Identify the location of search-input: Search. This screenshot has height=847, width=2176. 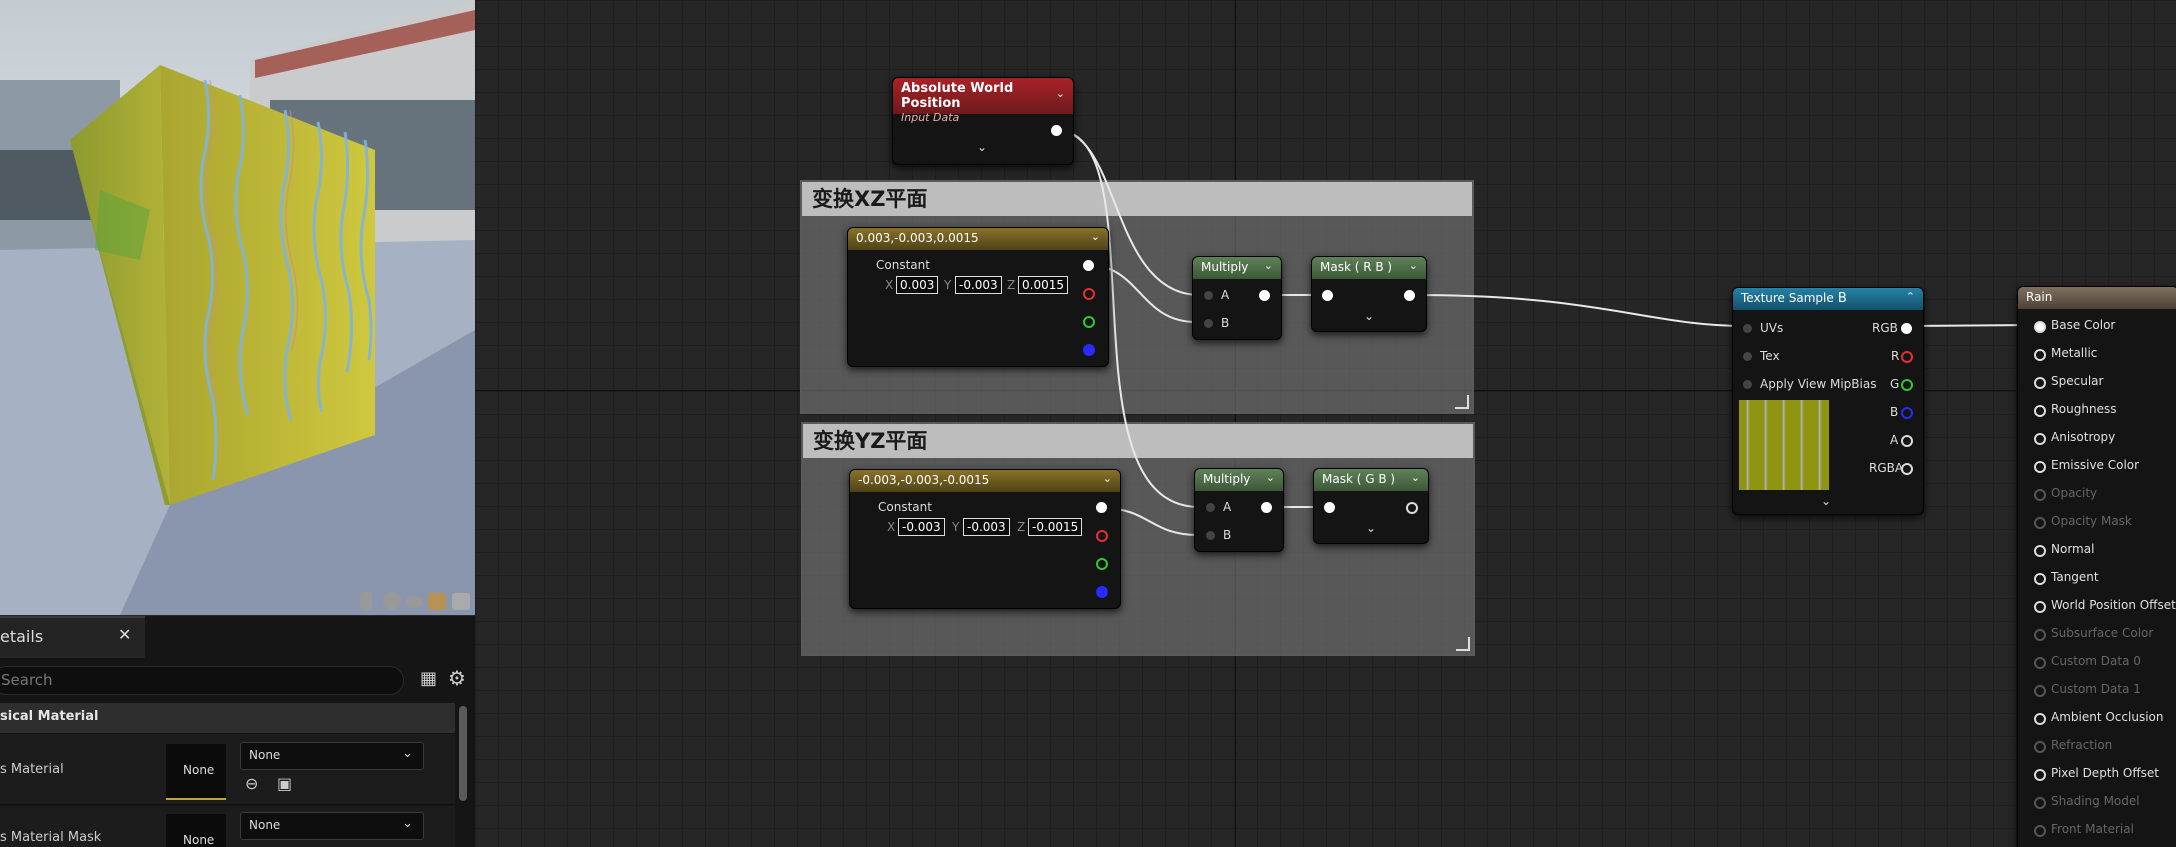
(202, 680).